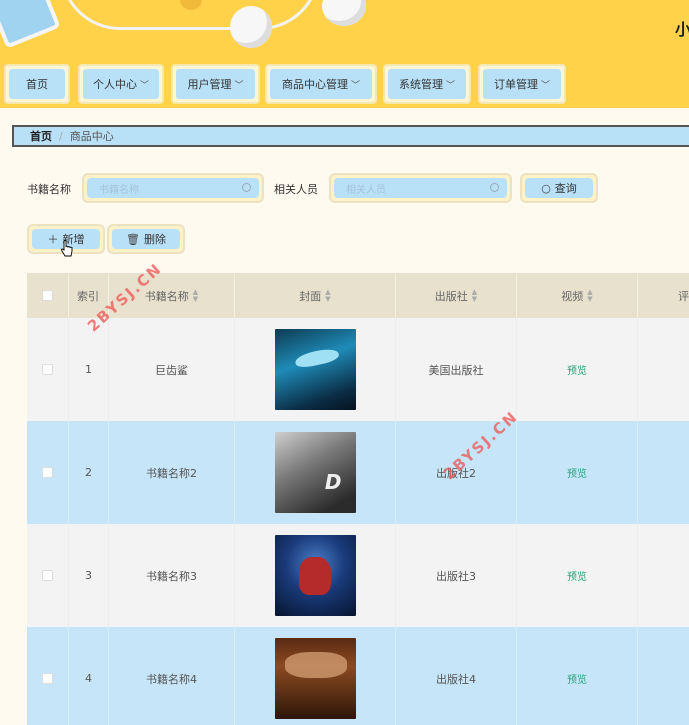  What do you see at coordinates (89, 676) in the screenshot?
I see `cell-index: 4` at bounding box center [89, 676].